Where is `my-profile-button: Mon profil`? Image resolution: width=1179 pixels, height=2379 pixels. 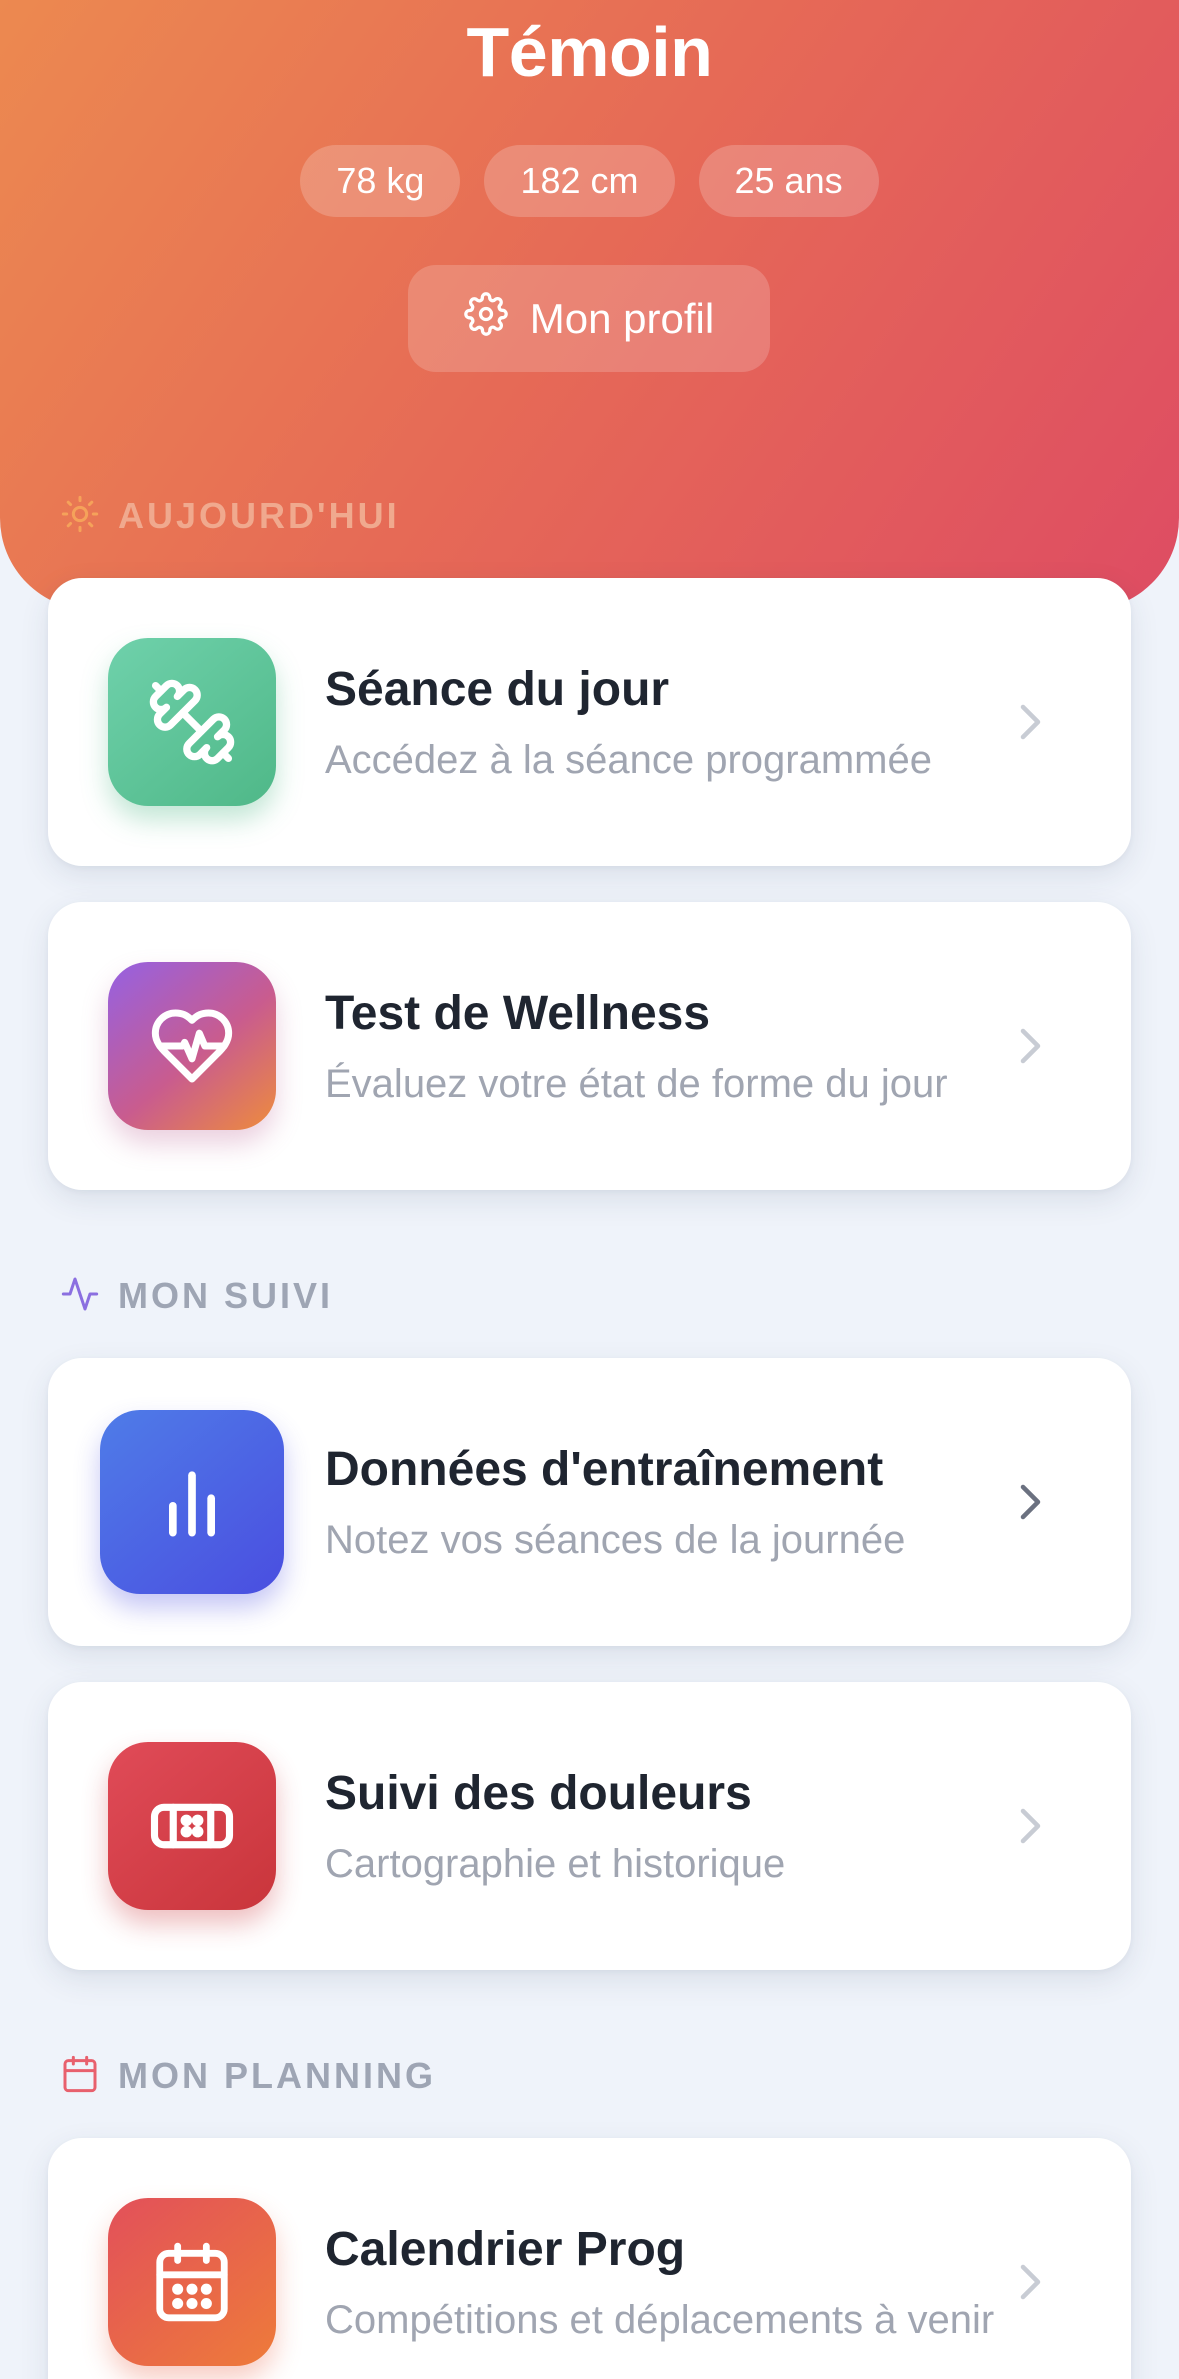
my-profile-button: Mon profil is located at coordinates (589, 318).